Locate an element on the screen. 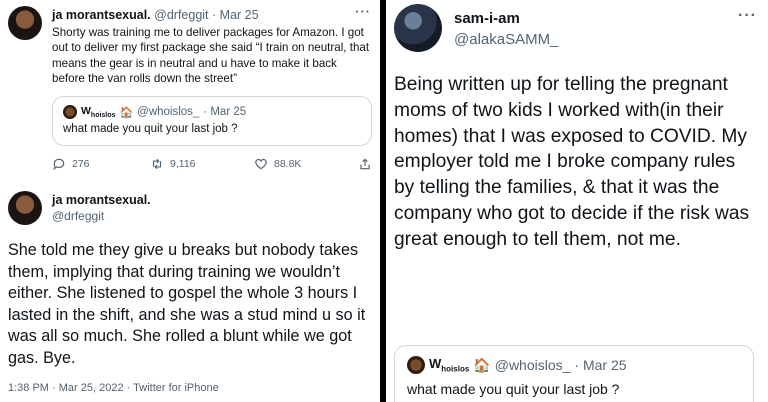 The image size is (768, 402). share-icon is located at coordinates (365, 164).